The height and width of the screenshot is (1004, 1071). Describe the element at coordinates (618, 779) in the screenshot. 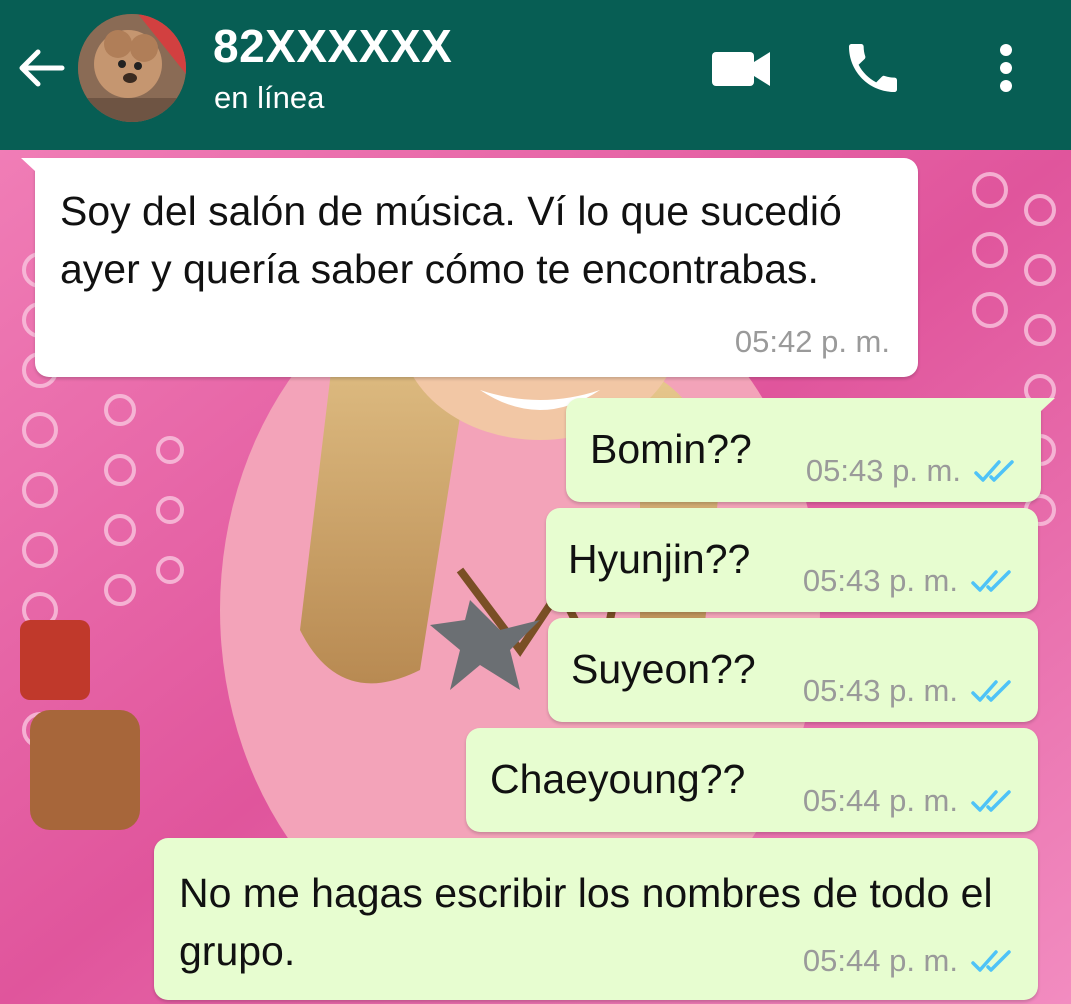

I see `message-text: Chaeyoung??` at that location.